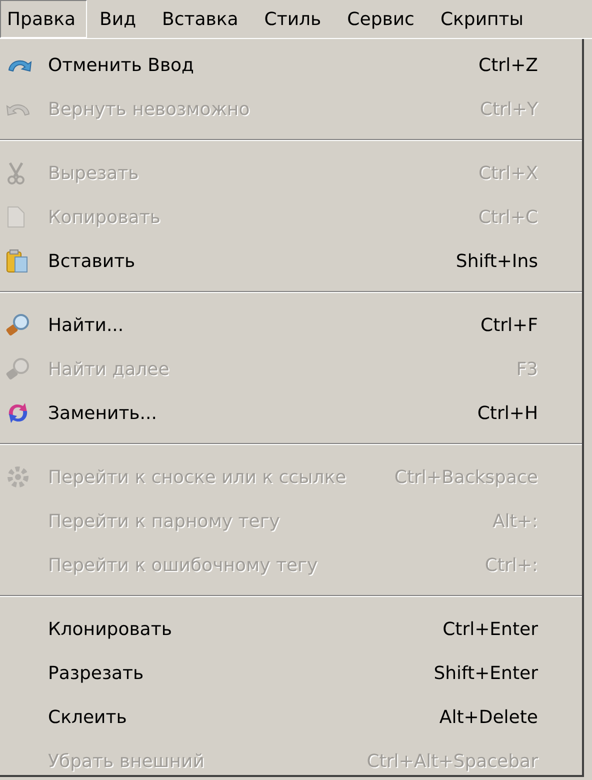  Describe the element at coordinates (481, 19) in the screenshot. I see `menu-title: Скрипты` at that location.